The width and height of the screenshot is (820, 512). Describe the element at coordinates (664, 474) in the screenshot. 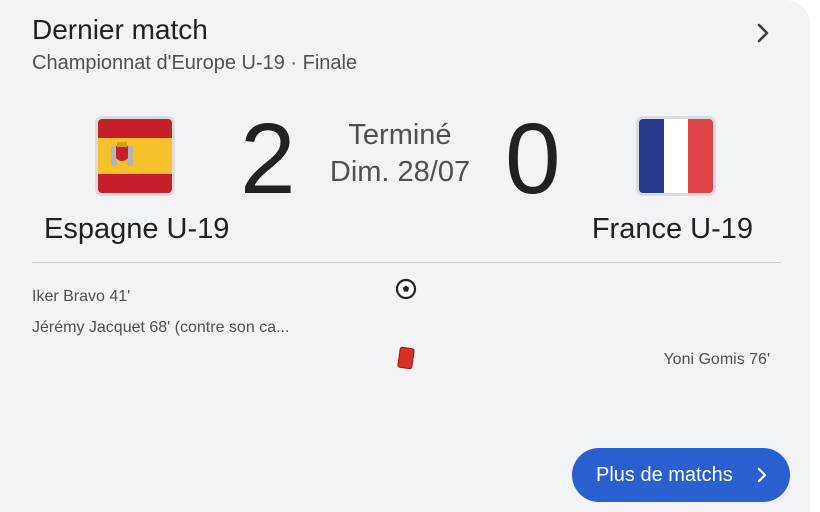

I see `more-matches-label: Plus de matchs` at that location.